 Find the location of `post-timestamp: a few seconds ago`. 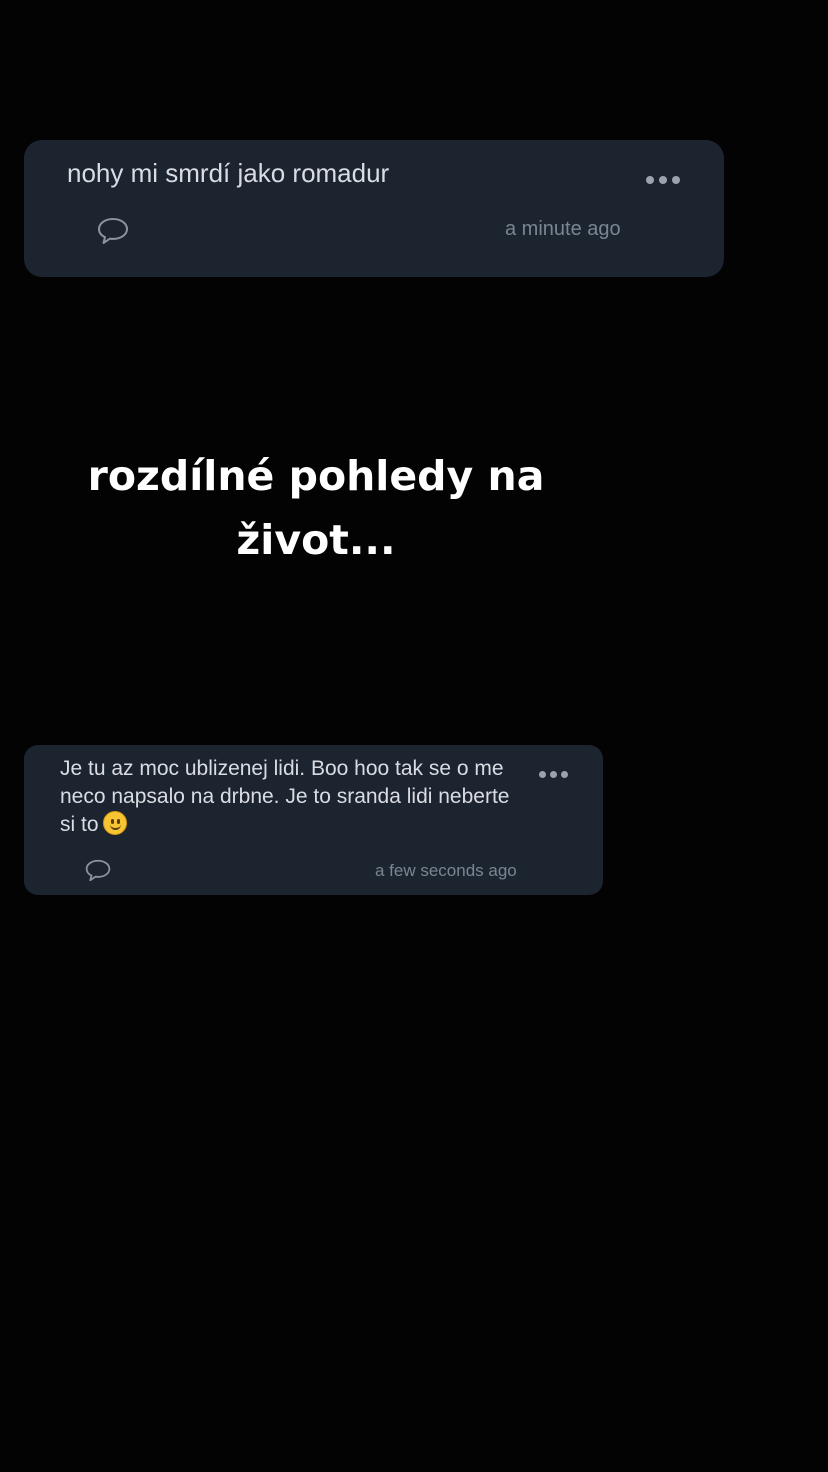

post-timestamp: a few seconds ago is located at coordinates (446, 870).